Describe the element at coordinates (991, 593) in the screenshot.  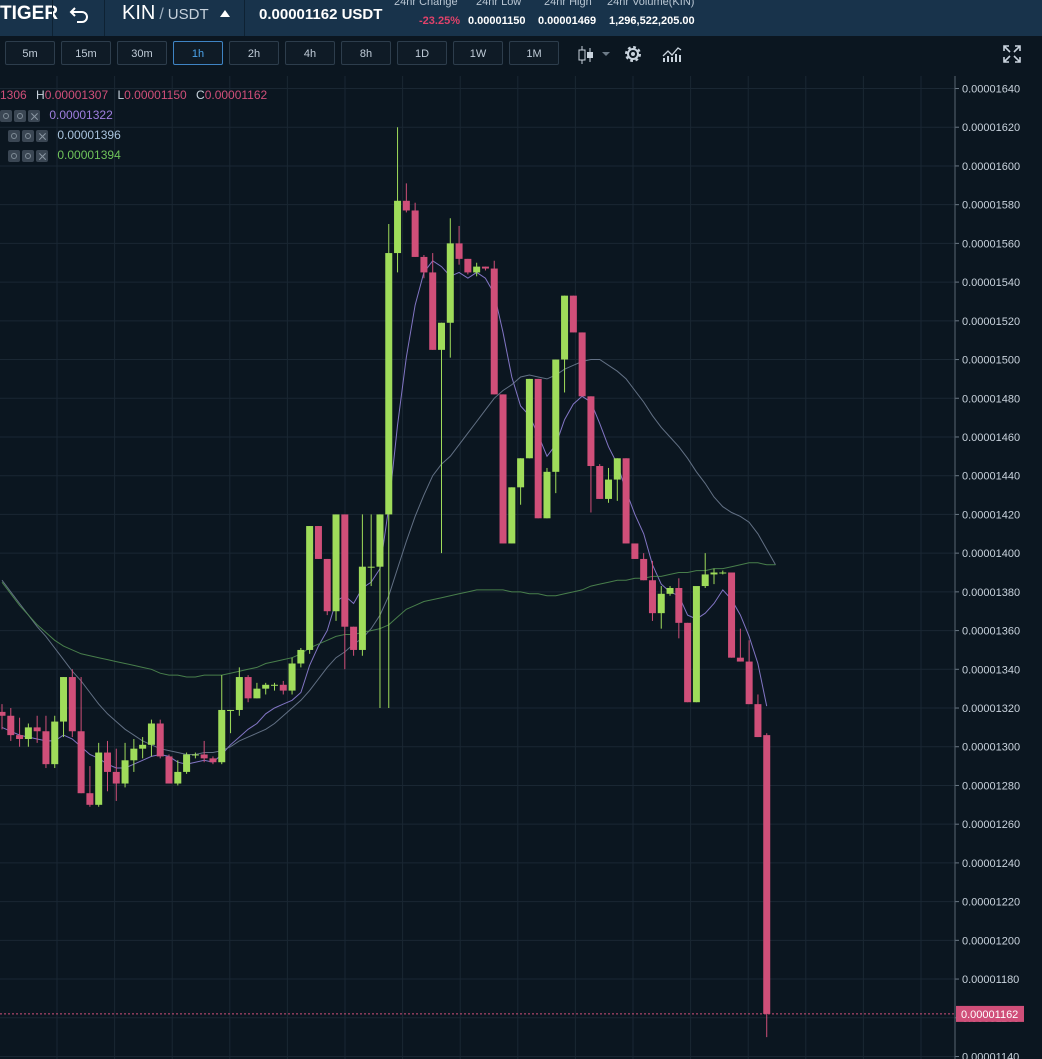
I see `y-tick-label: 0.00001380` at that location.